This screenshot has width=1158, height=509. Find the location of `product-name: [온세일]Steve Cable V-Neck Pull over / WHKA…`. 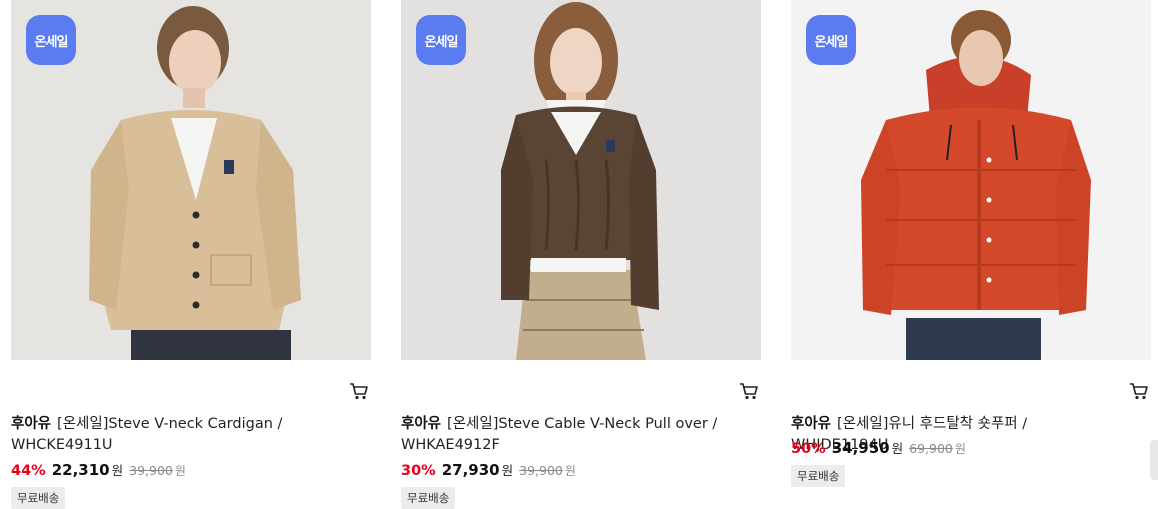

product-name: [온세일]Steve Cable V-Neck Pull over / WHKA… is located at coordinates (559, 434).